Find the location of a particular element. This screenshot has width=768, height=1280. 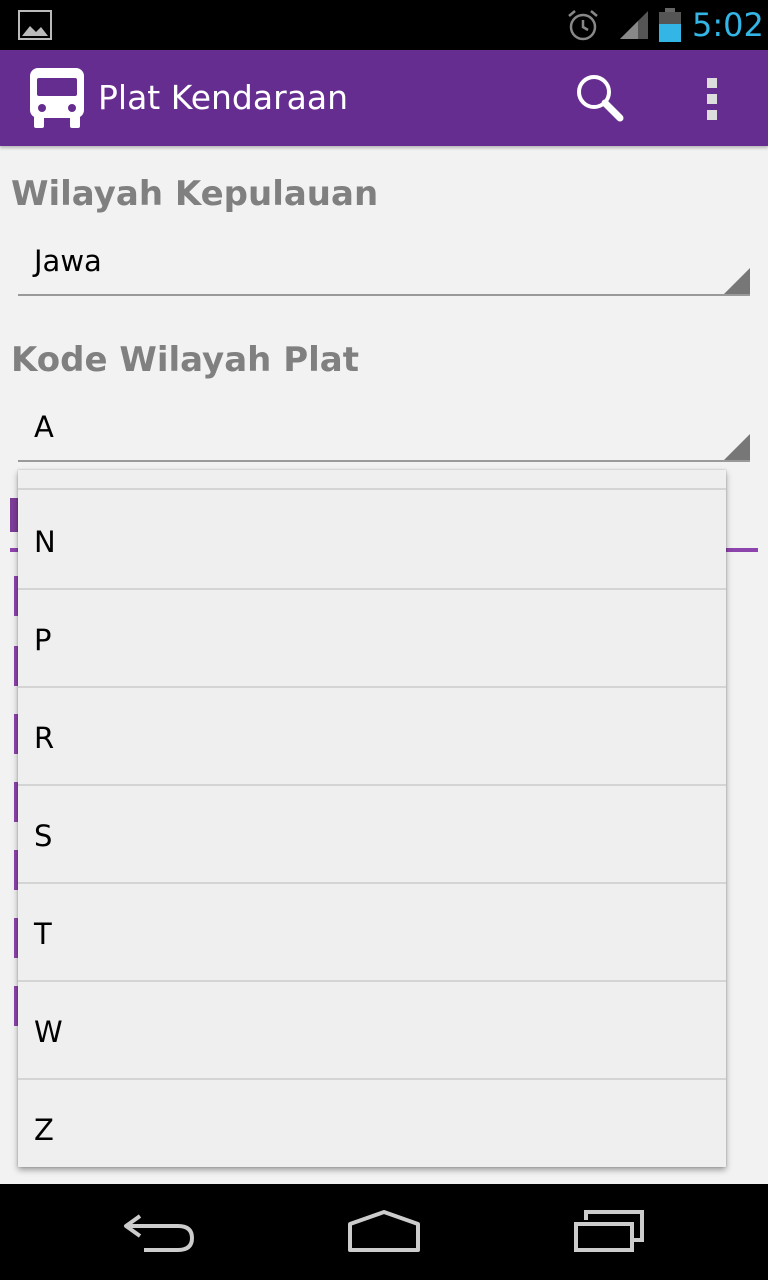

dropdown-item-label: R is located at coordinates (44, 738).